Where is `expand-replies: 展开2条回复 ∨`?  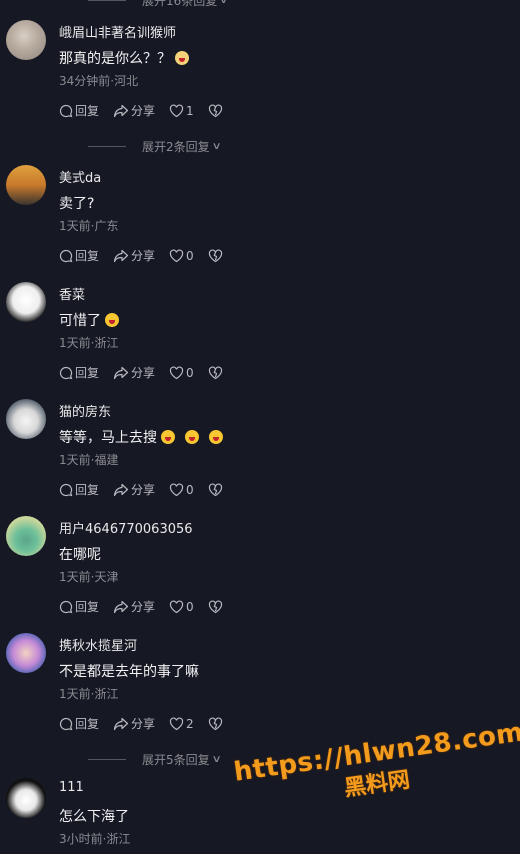
expand-replies: 展开2条回复 ∨ is located at coordinates (154, 146).